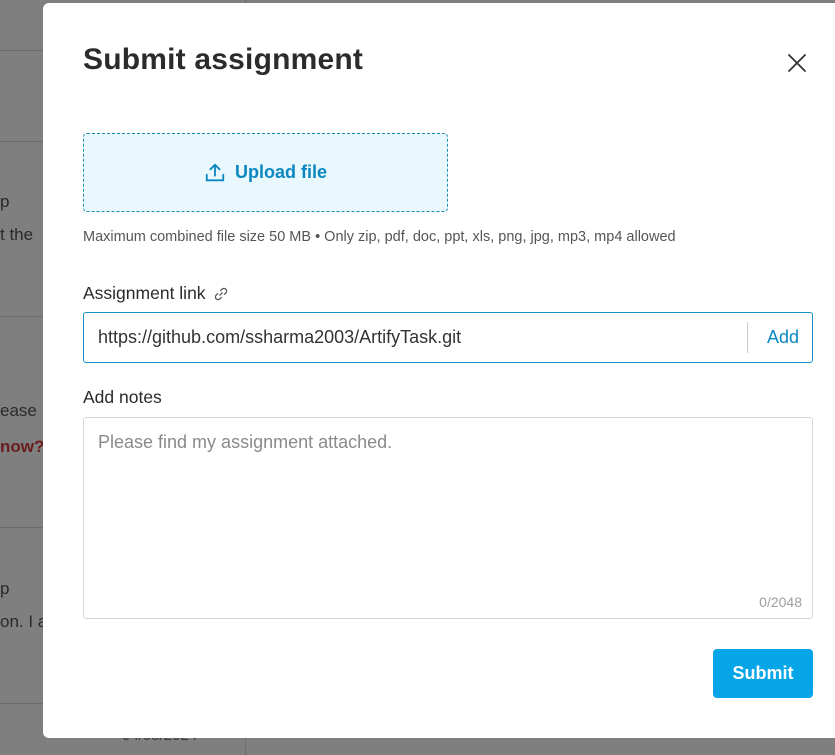  Describe the element at coordinates (24, 621) in the screenshot. I see `background-snippet: on. I a` at that location.